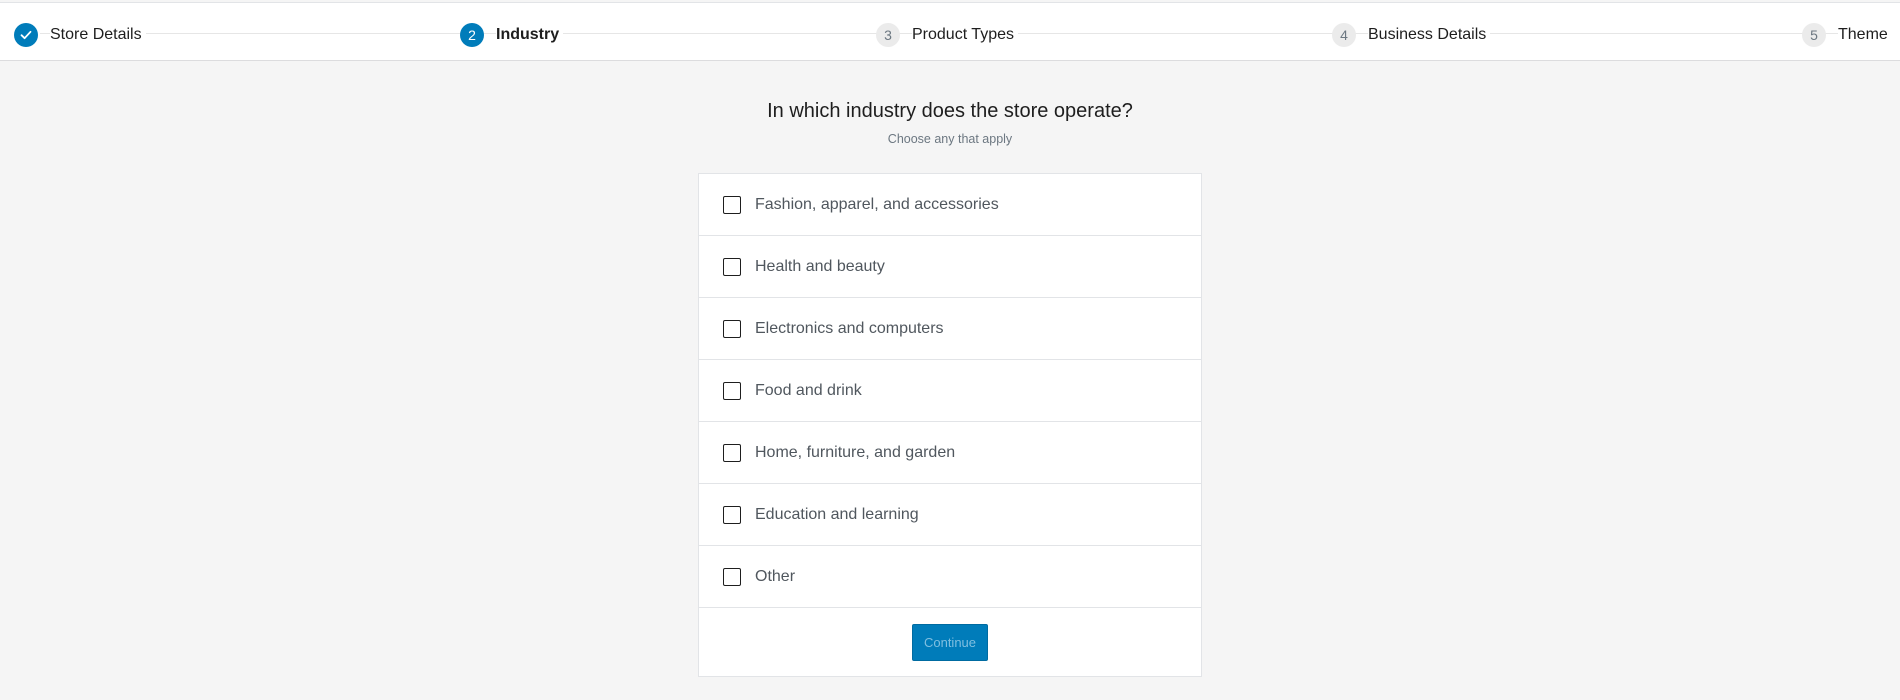  Describe the element at coordinates (26, 35) in the screenshot. I see `check-icon` at that location.